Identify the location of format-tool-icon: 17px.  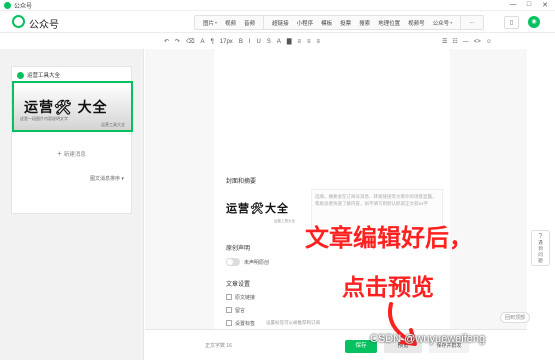
(226, 42).